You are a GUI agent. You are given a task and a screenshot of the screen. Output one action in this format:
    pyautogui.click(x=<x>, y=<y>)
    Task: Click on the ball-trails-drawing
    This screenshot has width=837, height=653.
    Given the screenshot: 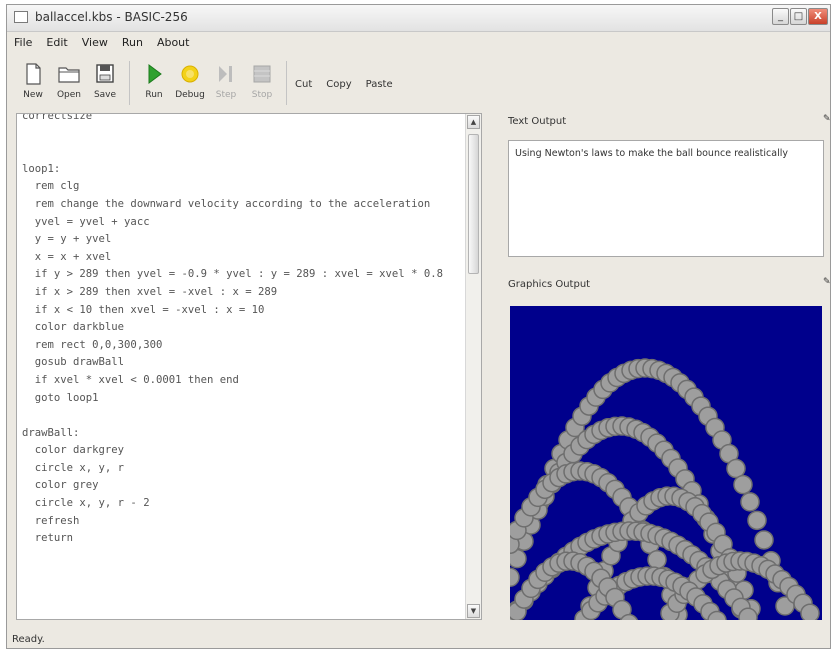 What is the action you would take?
    pyautogui.click(x=665, y=489)
    